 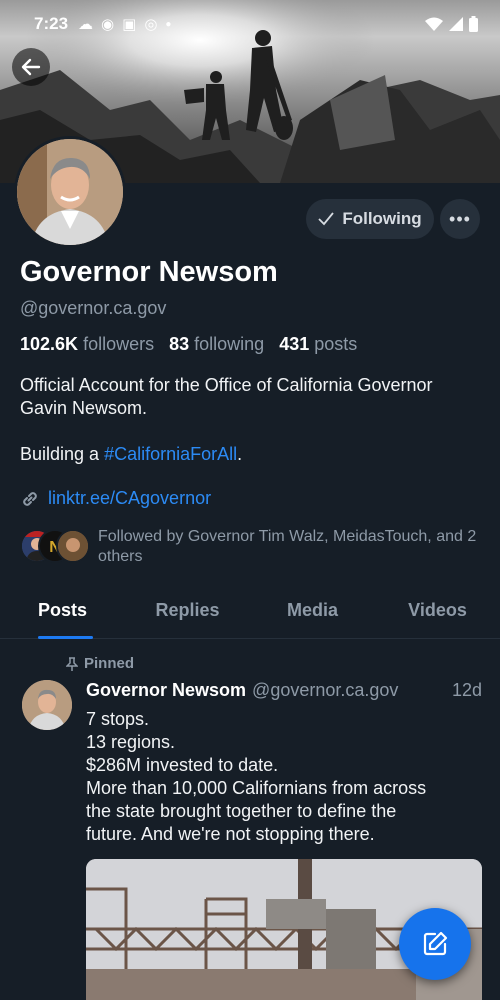 What do you see at coordinates (62, 454) in the screenshot?
I see `bio-text: Building a` at bounding box center [62, 454].